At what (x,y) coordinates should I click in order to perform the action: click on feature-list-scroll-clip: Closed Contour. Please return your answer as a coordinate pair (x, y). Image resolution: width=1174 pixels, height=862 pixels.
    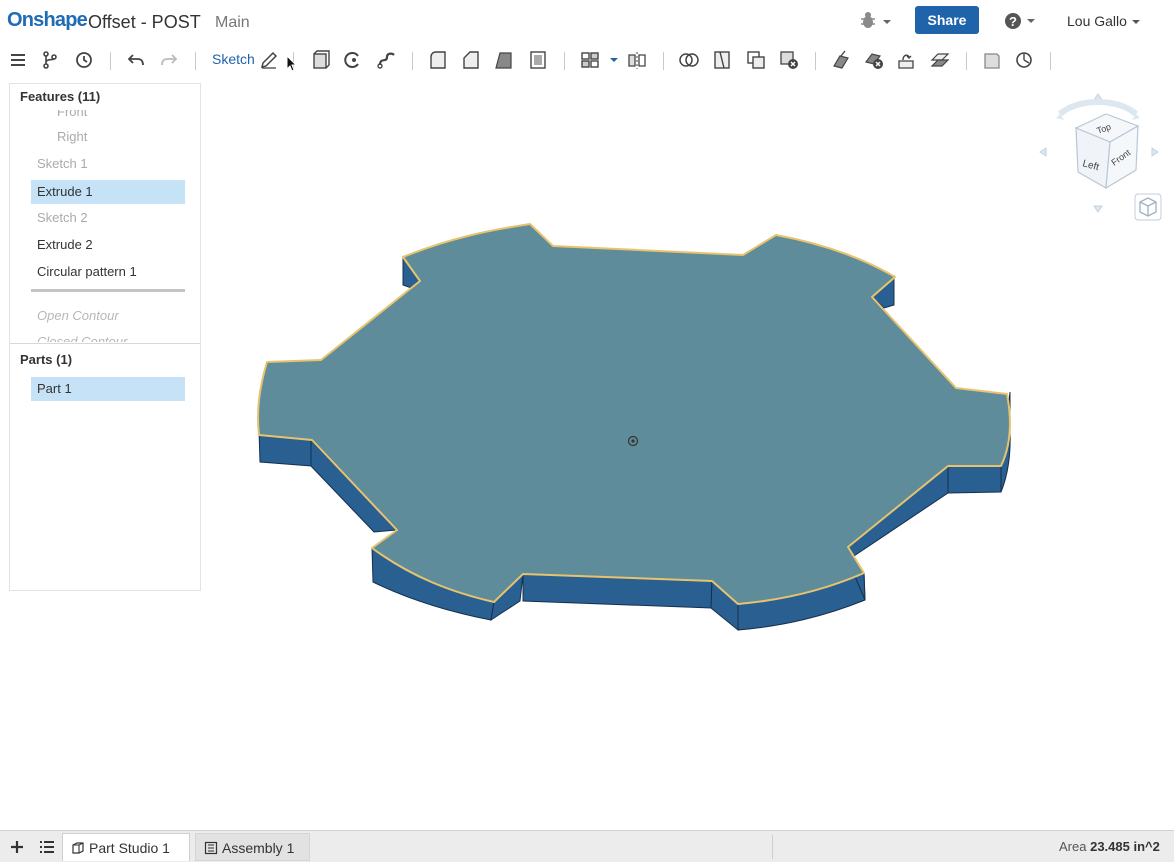
    Looking at the image, I should click on (105, 336).